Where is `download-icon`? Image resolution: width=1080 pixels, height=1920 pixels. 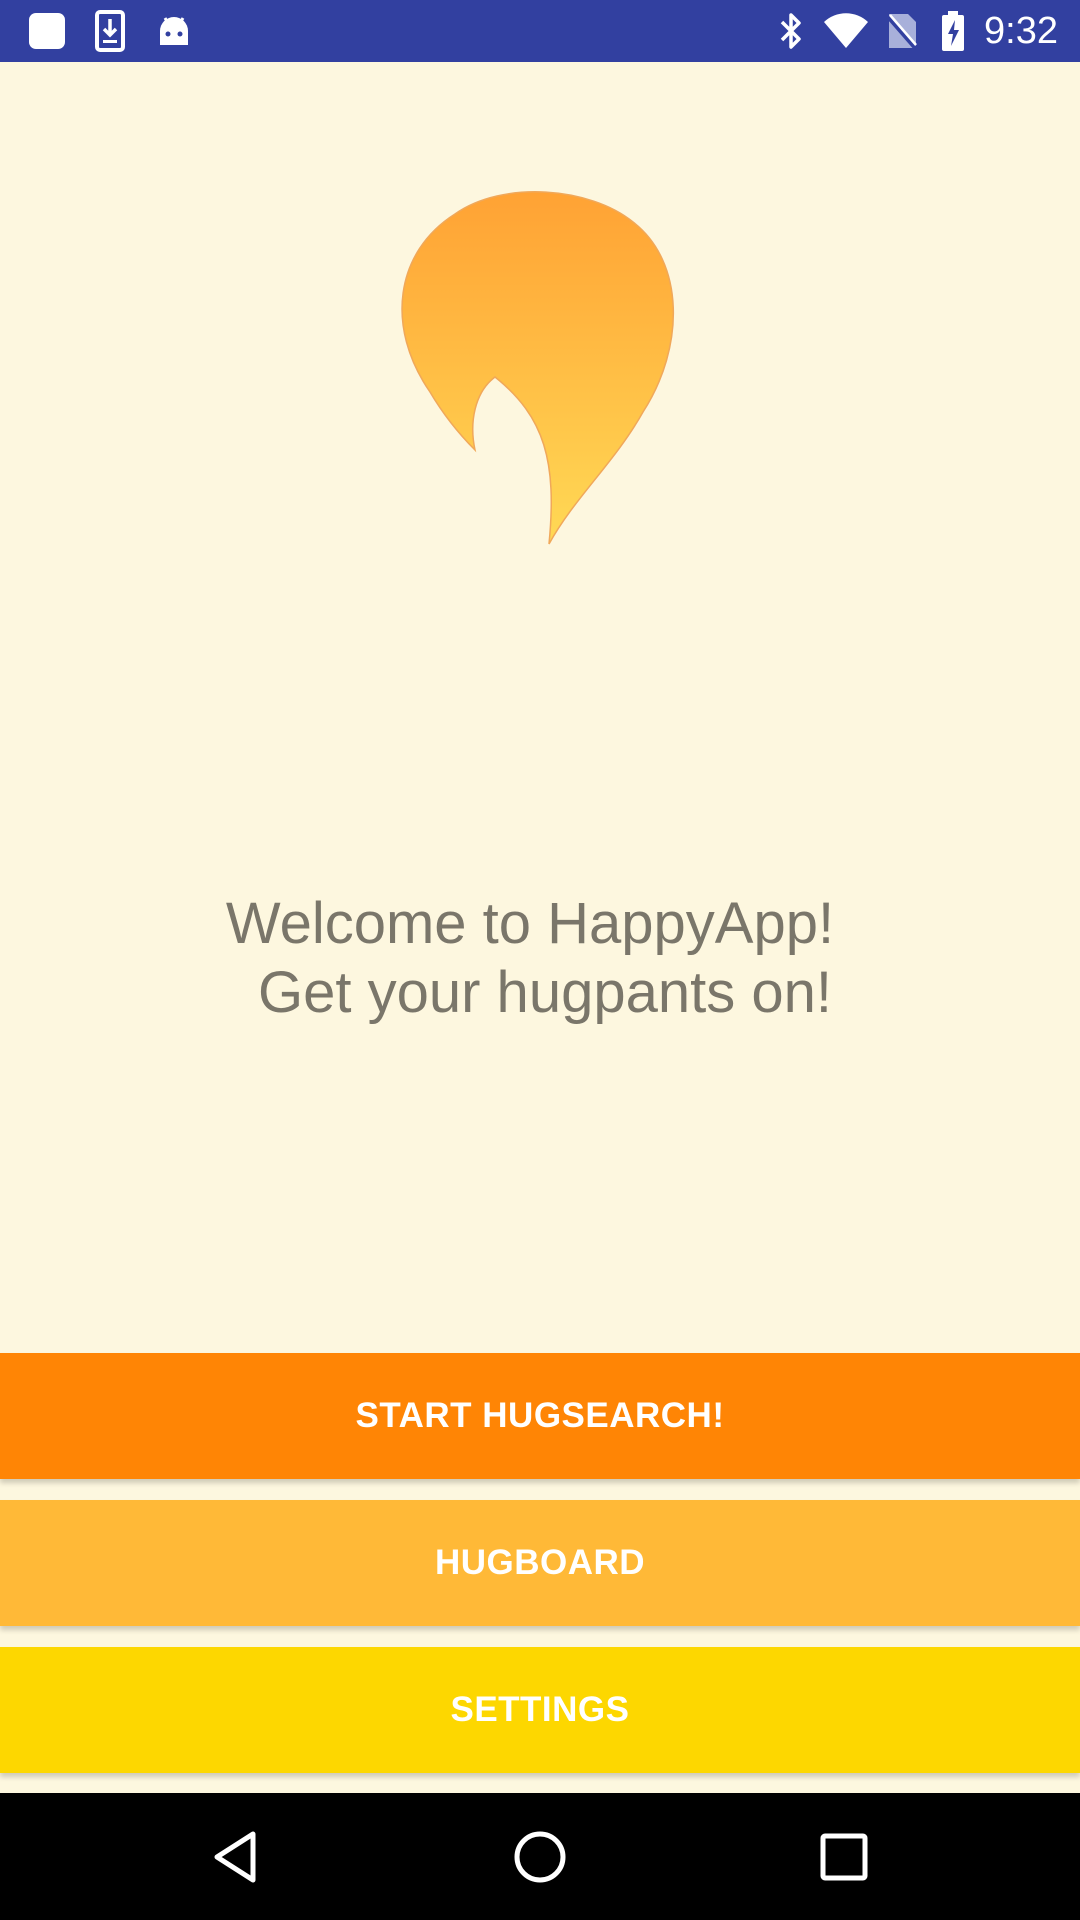 download-icon is located at coordinates (110, 31).